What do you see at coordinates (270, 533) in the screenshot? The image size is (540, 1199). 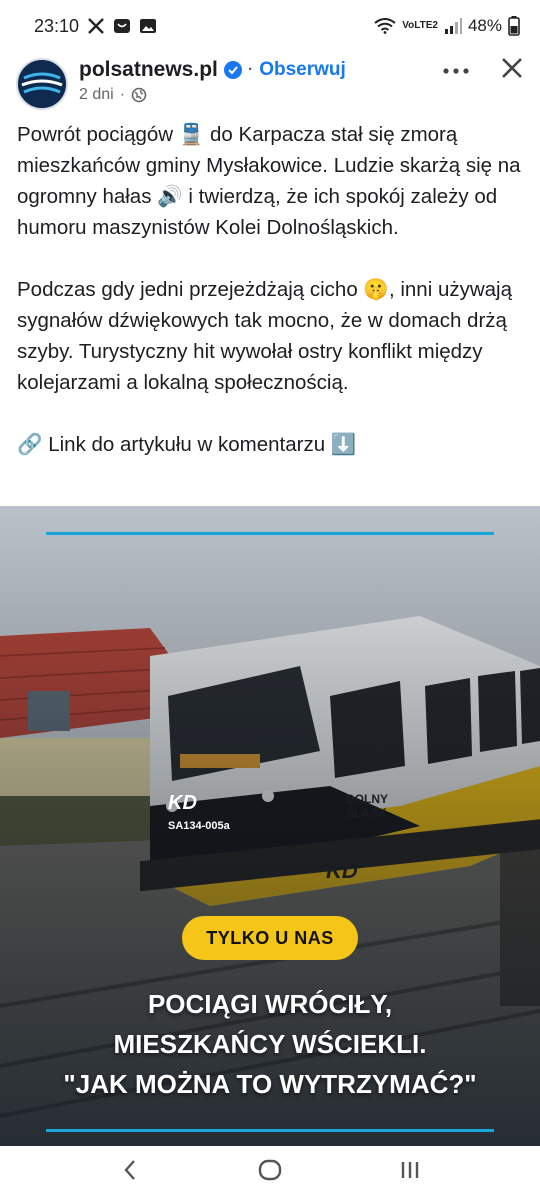 I see `accent-line-top` at bounding box center [270, 533].